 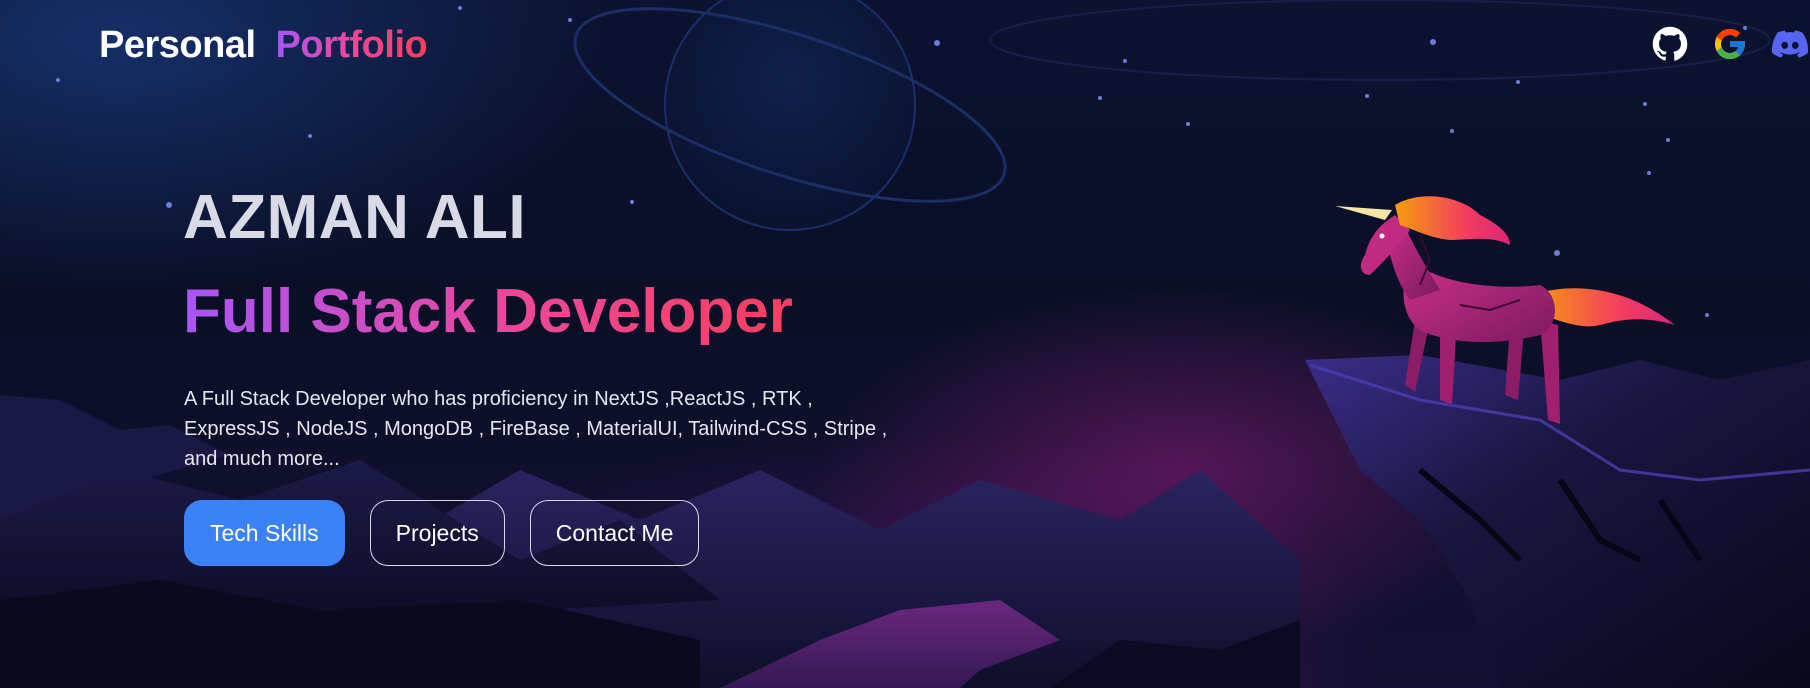 I want to click on github-link, so click(x=1670, y=44).